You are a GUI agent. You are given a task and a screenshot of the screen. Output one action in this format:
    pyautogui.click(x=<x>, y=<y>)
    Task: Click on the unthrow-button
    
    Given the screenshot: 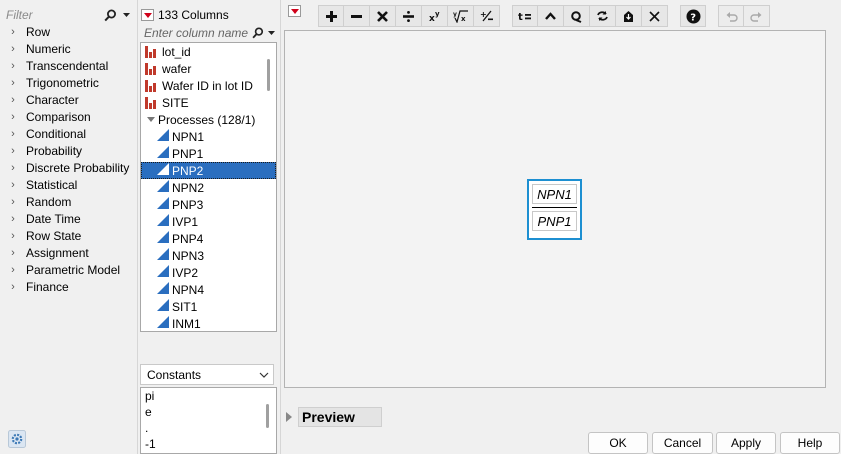 What is the action you would take?
    pyautogui.click(x=629, y=16)
    